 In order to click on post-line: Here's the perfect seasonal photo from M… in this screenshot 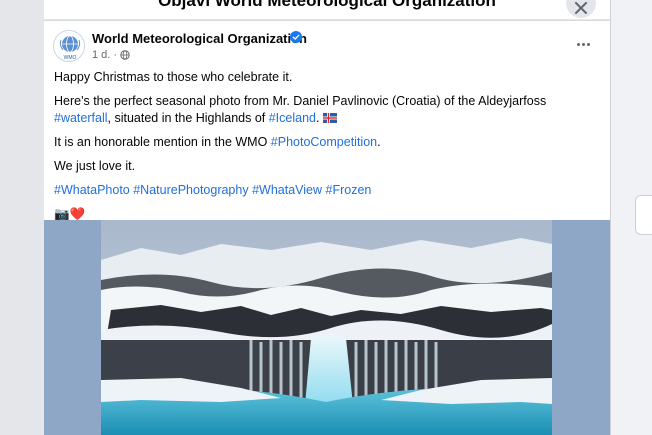, I will do `click(328, 110)`.